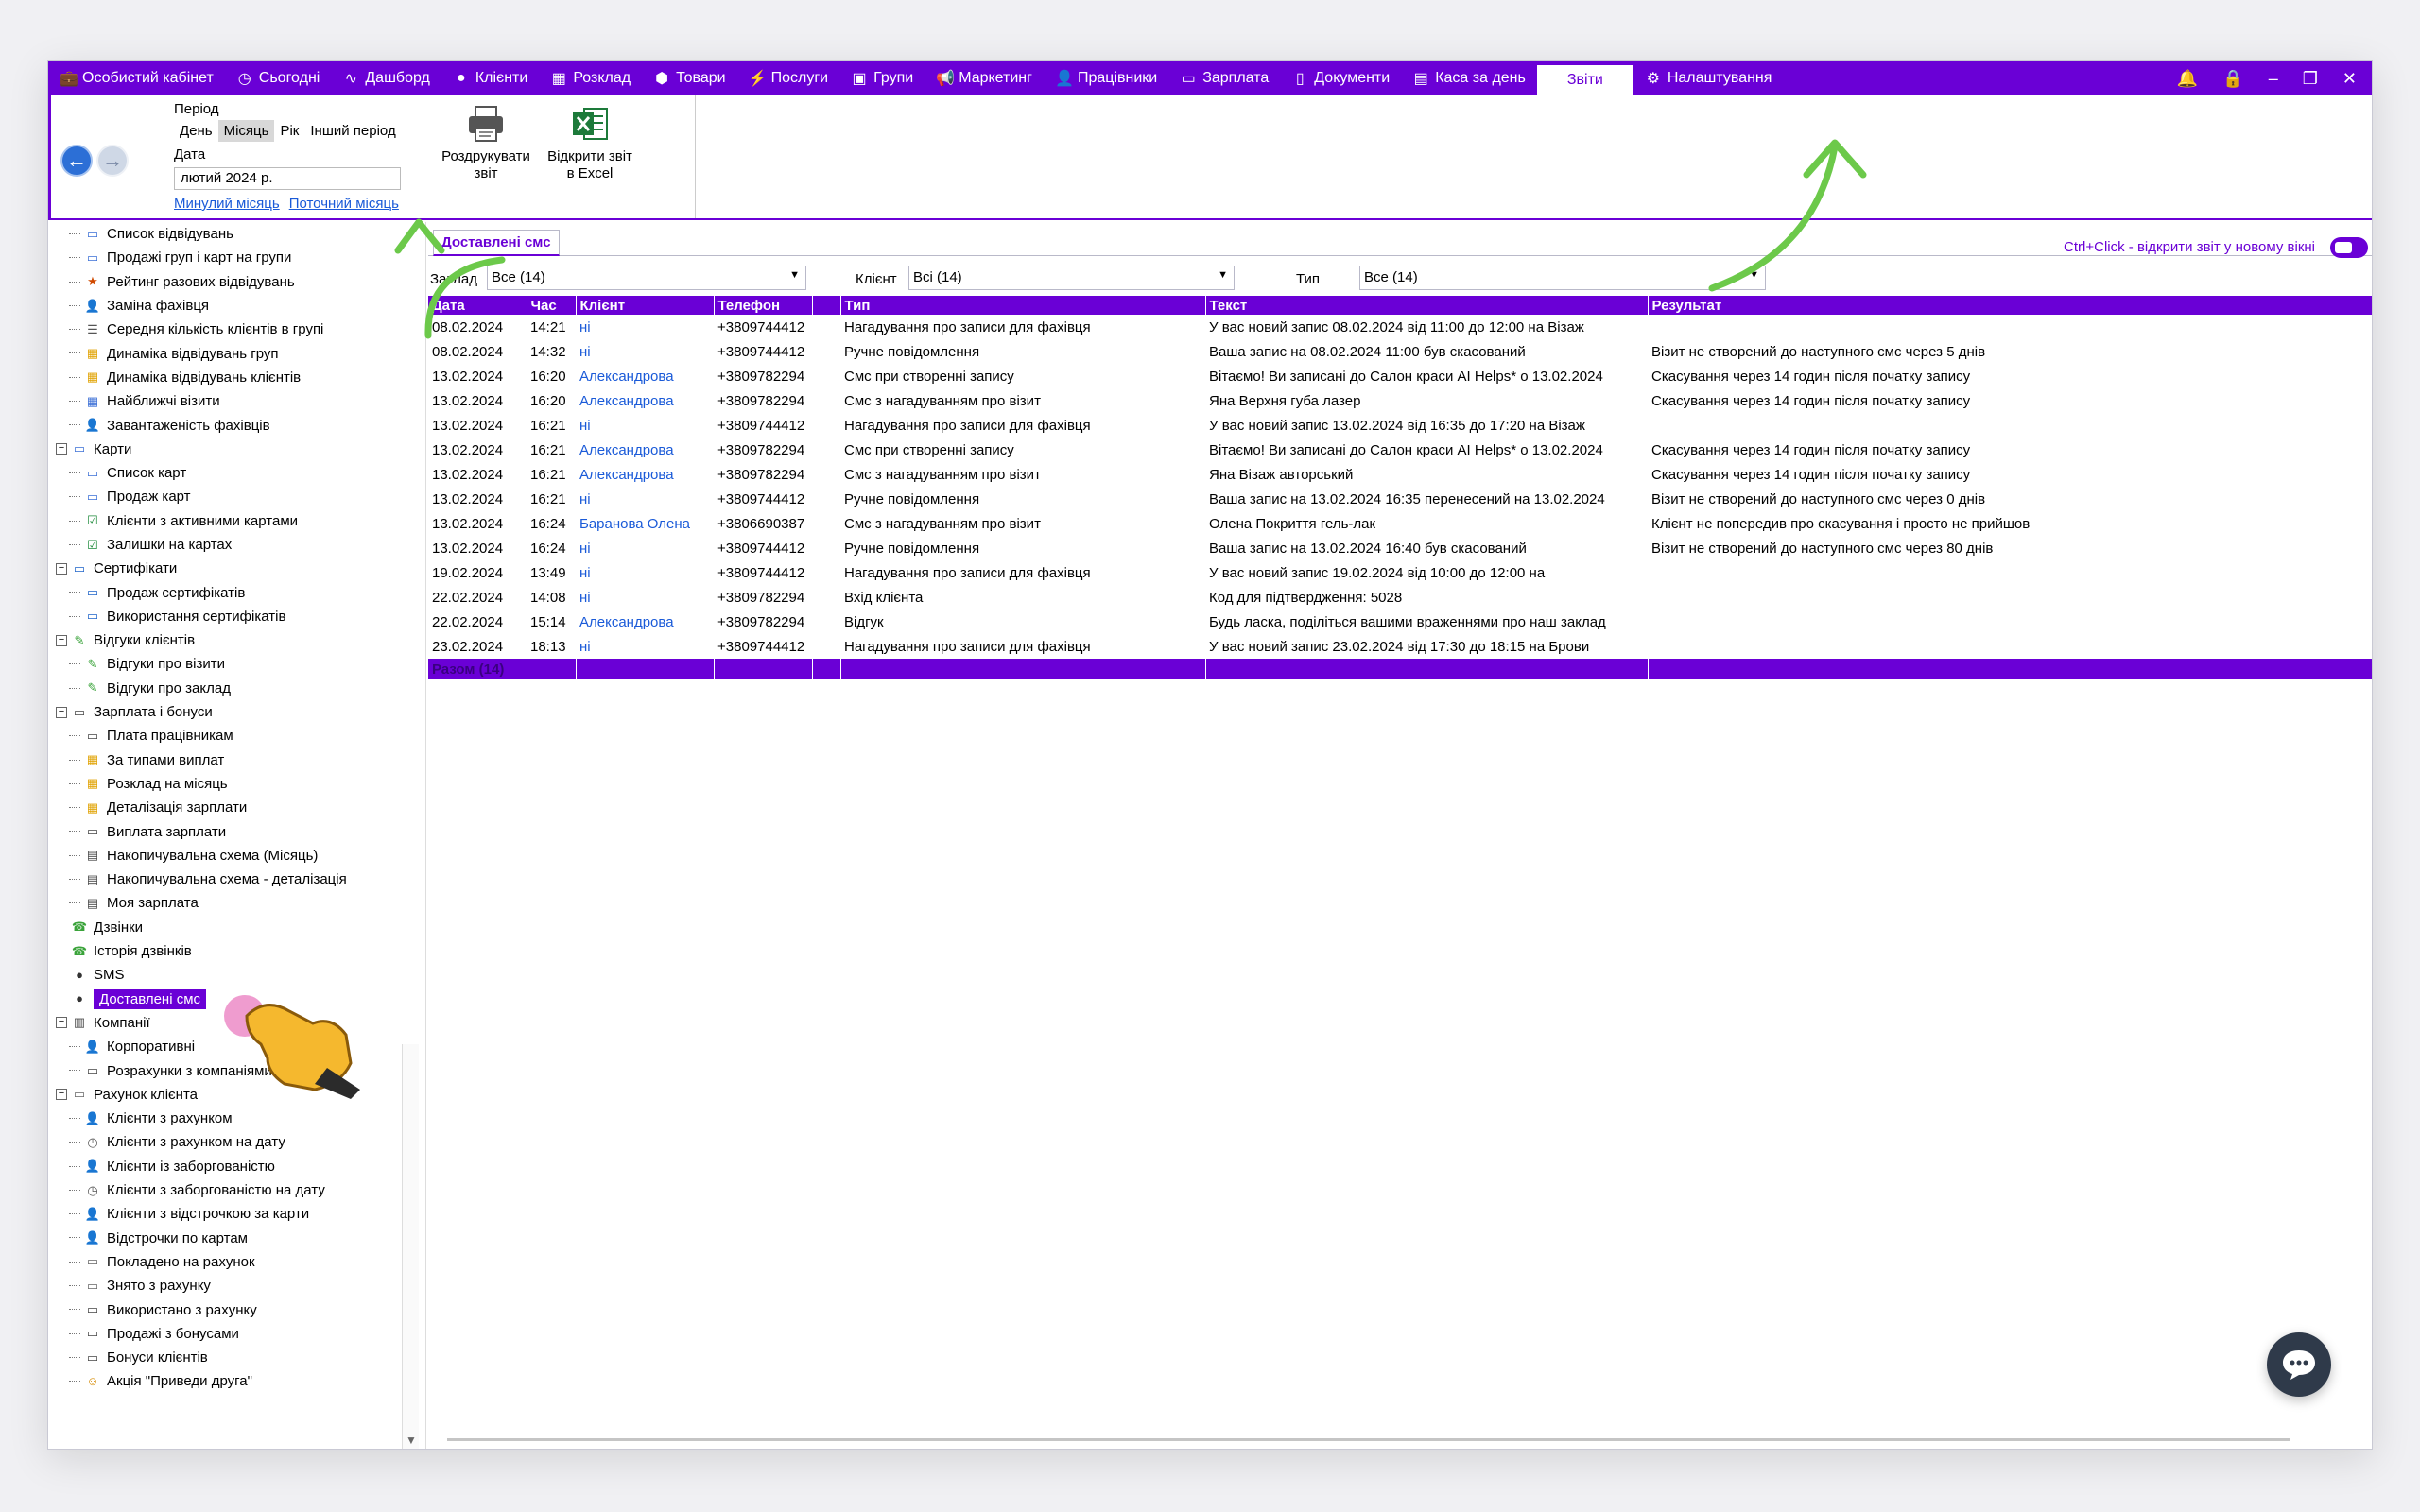 The width and height of the screenshot is (2420, 1512). Describe the element at coordinates (289, 131) in the screenshot. I see `period-year: Рік` at that location.